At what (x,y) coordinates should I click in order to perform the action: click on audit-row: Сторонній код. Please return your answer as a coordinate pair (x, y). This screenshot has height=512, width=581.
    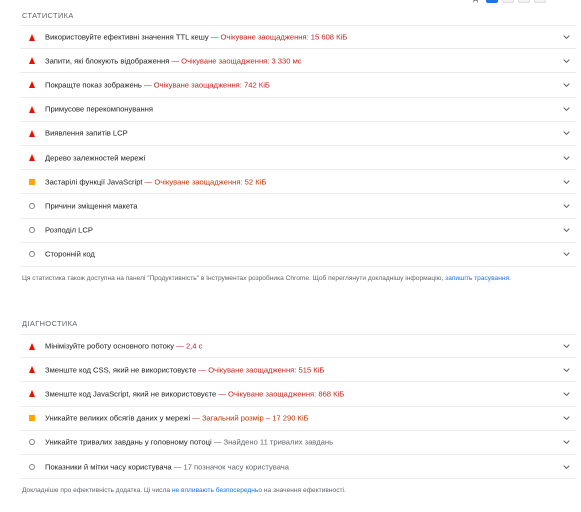
    Looking at the image, I should click on (298, 255).